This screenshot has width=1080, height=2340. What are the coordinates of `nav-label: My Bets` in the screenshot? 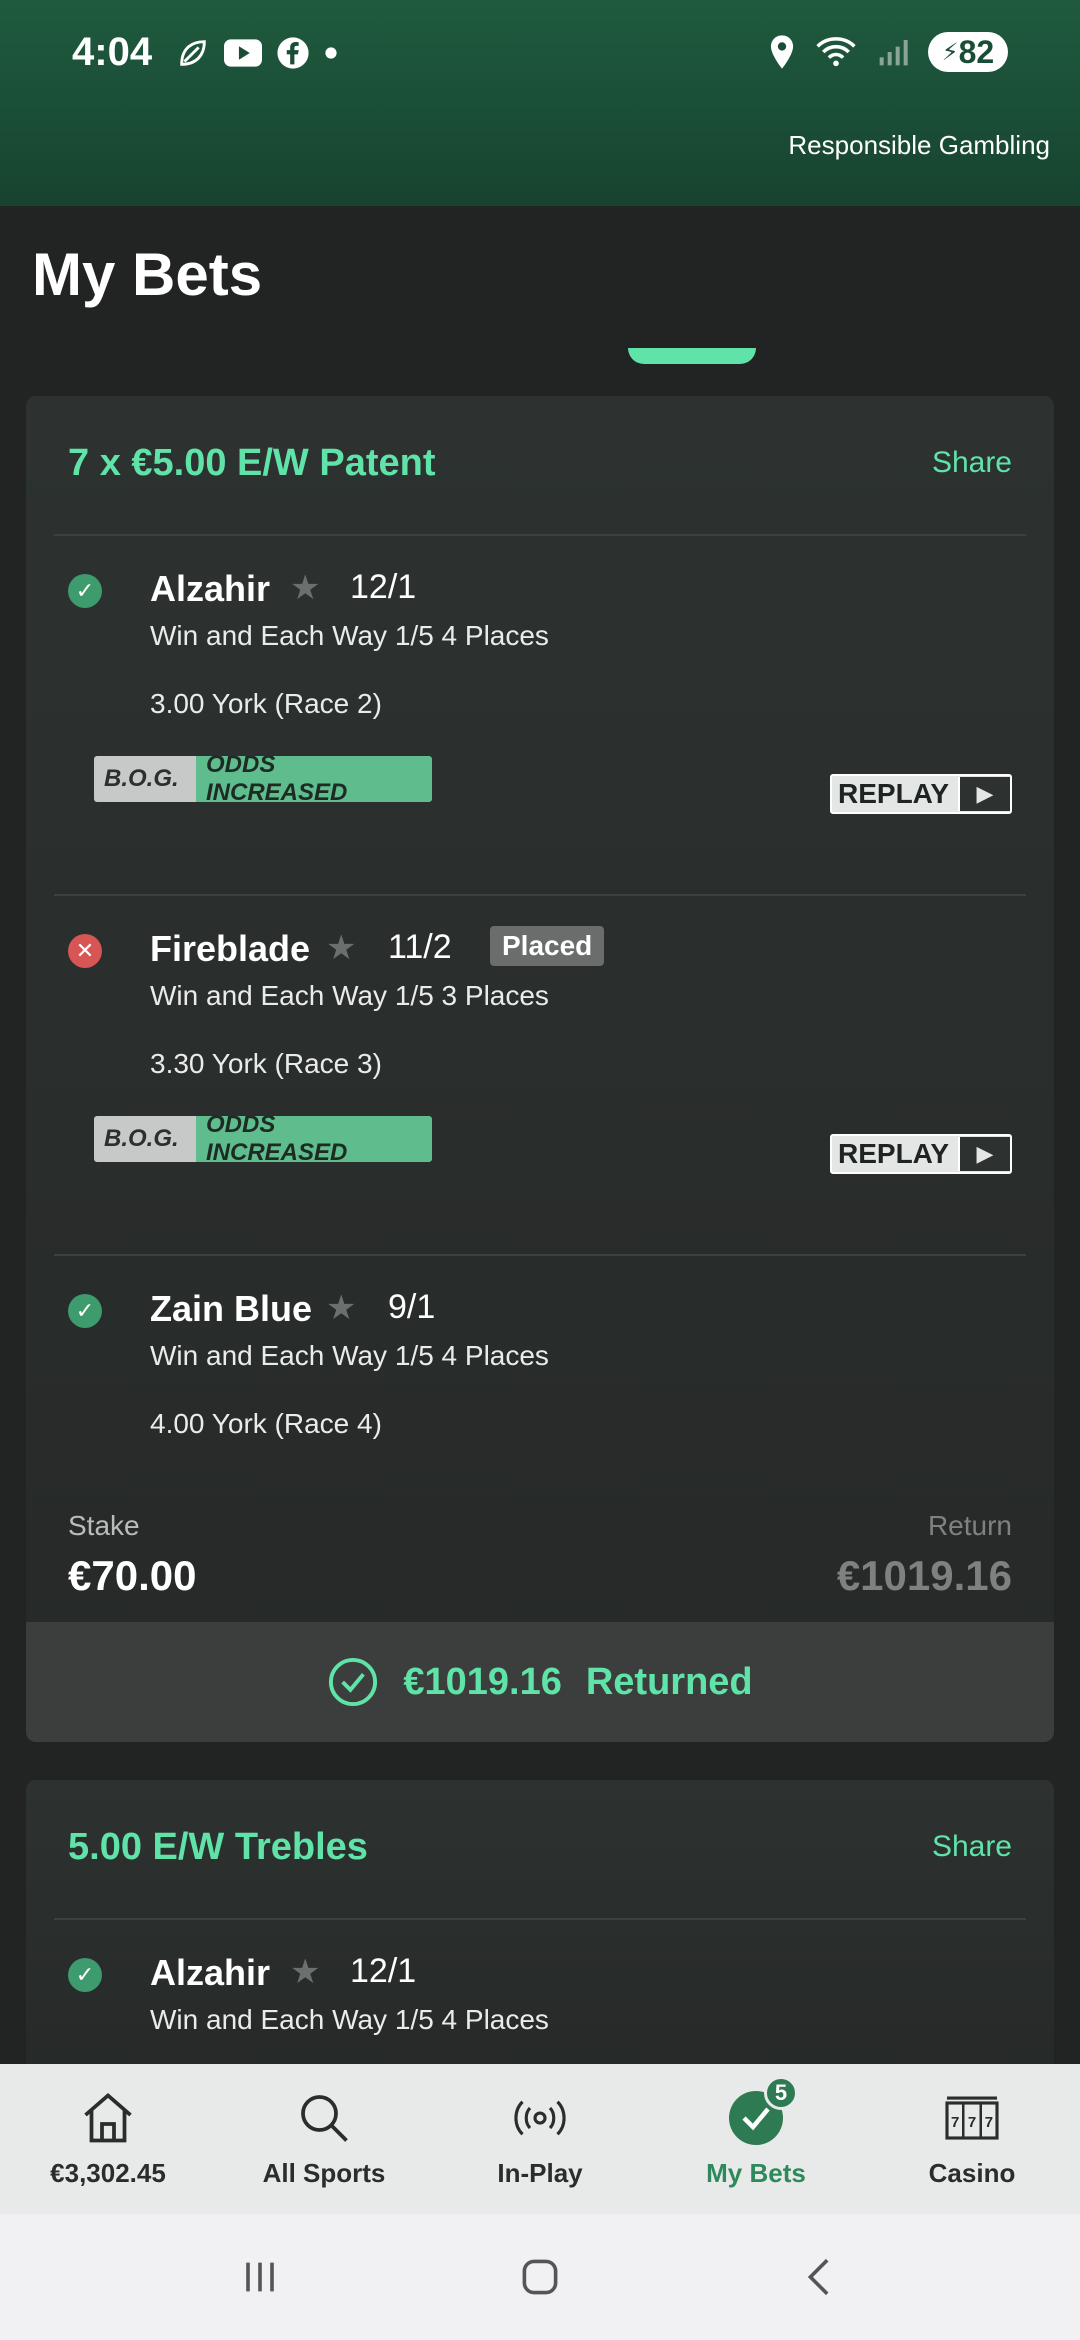 It's located at (756, 2173).